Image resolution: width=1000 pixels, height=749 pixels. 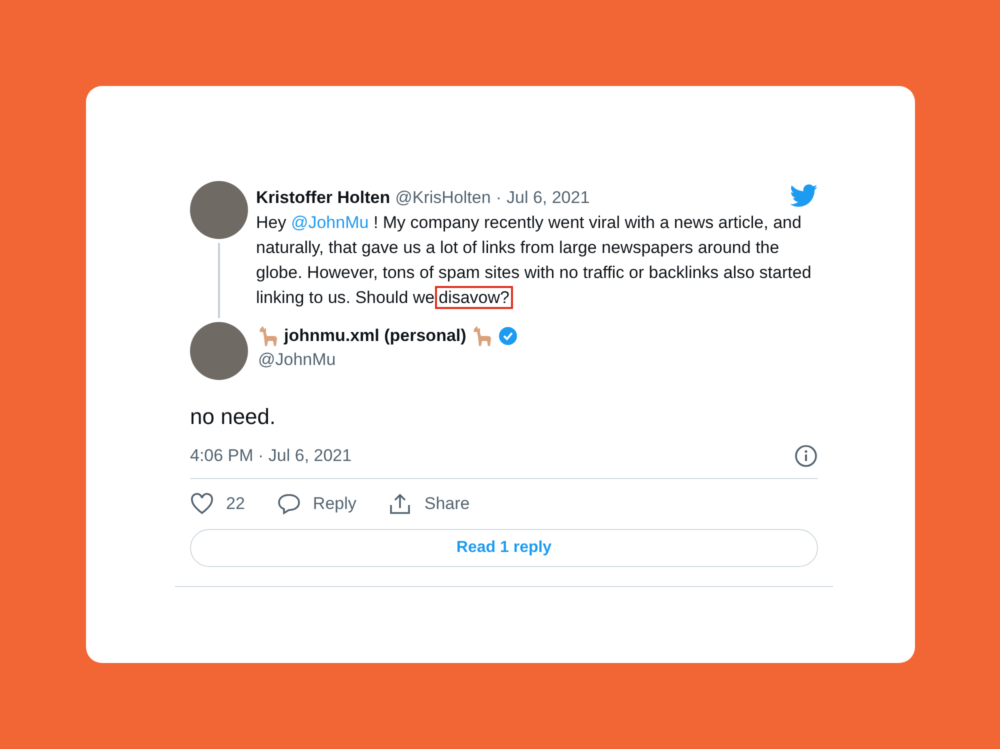 I want to click on tweet-text: Hey @JohnMu ! My company recently went viral with a news article, and naturally, that gave us a lot of links from large newspapers around the globe. However, tons of spam sites with no traffic or backlinks also started linking to us. Should we disavow?, so click(x=534, y=260).